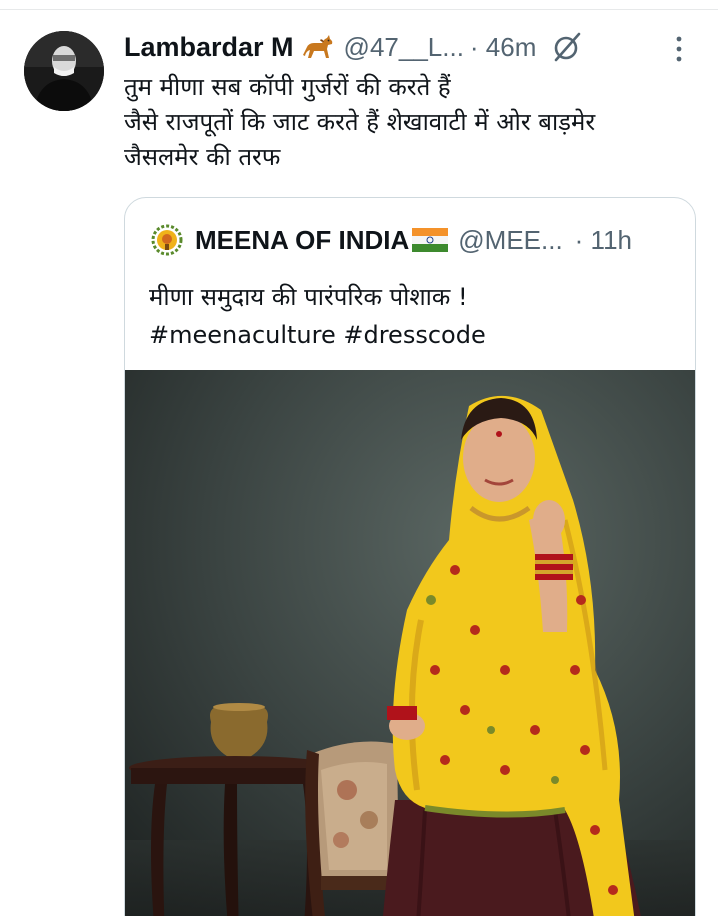  I want to click on horse-icon, so click(317, 47).